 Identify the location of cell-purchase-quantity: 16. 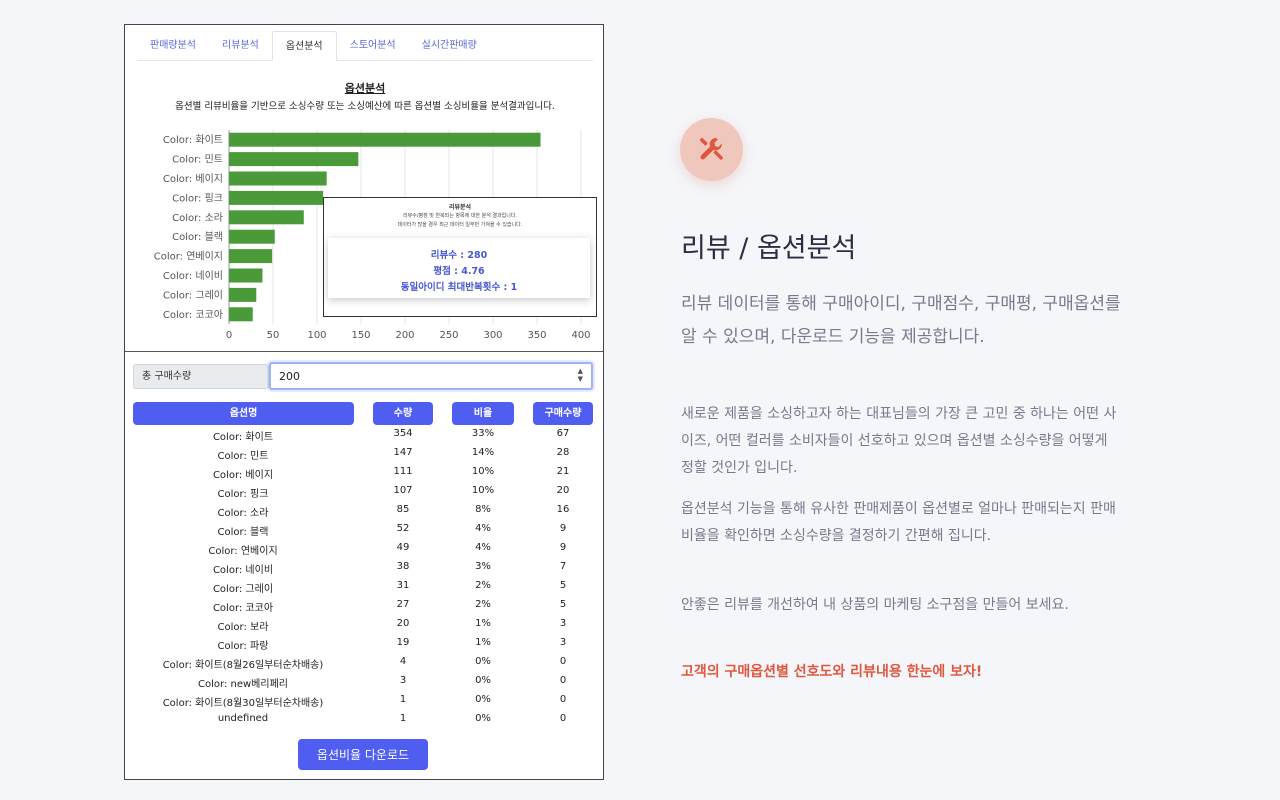
(563, 509).